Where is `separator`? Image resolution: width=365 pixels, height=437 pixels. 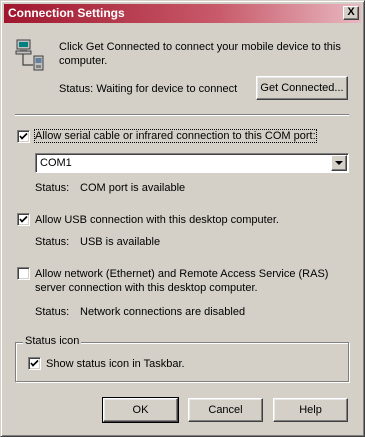
separator is located at coordinates (182, 115).